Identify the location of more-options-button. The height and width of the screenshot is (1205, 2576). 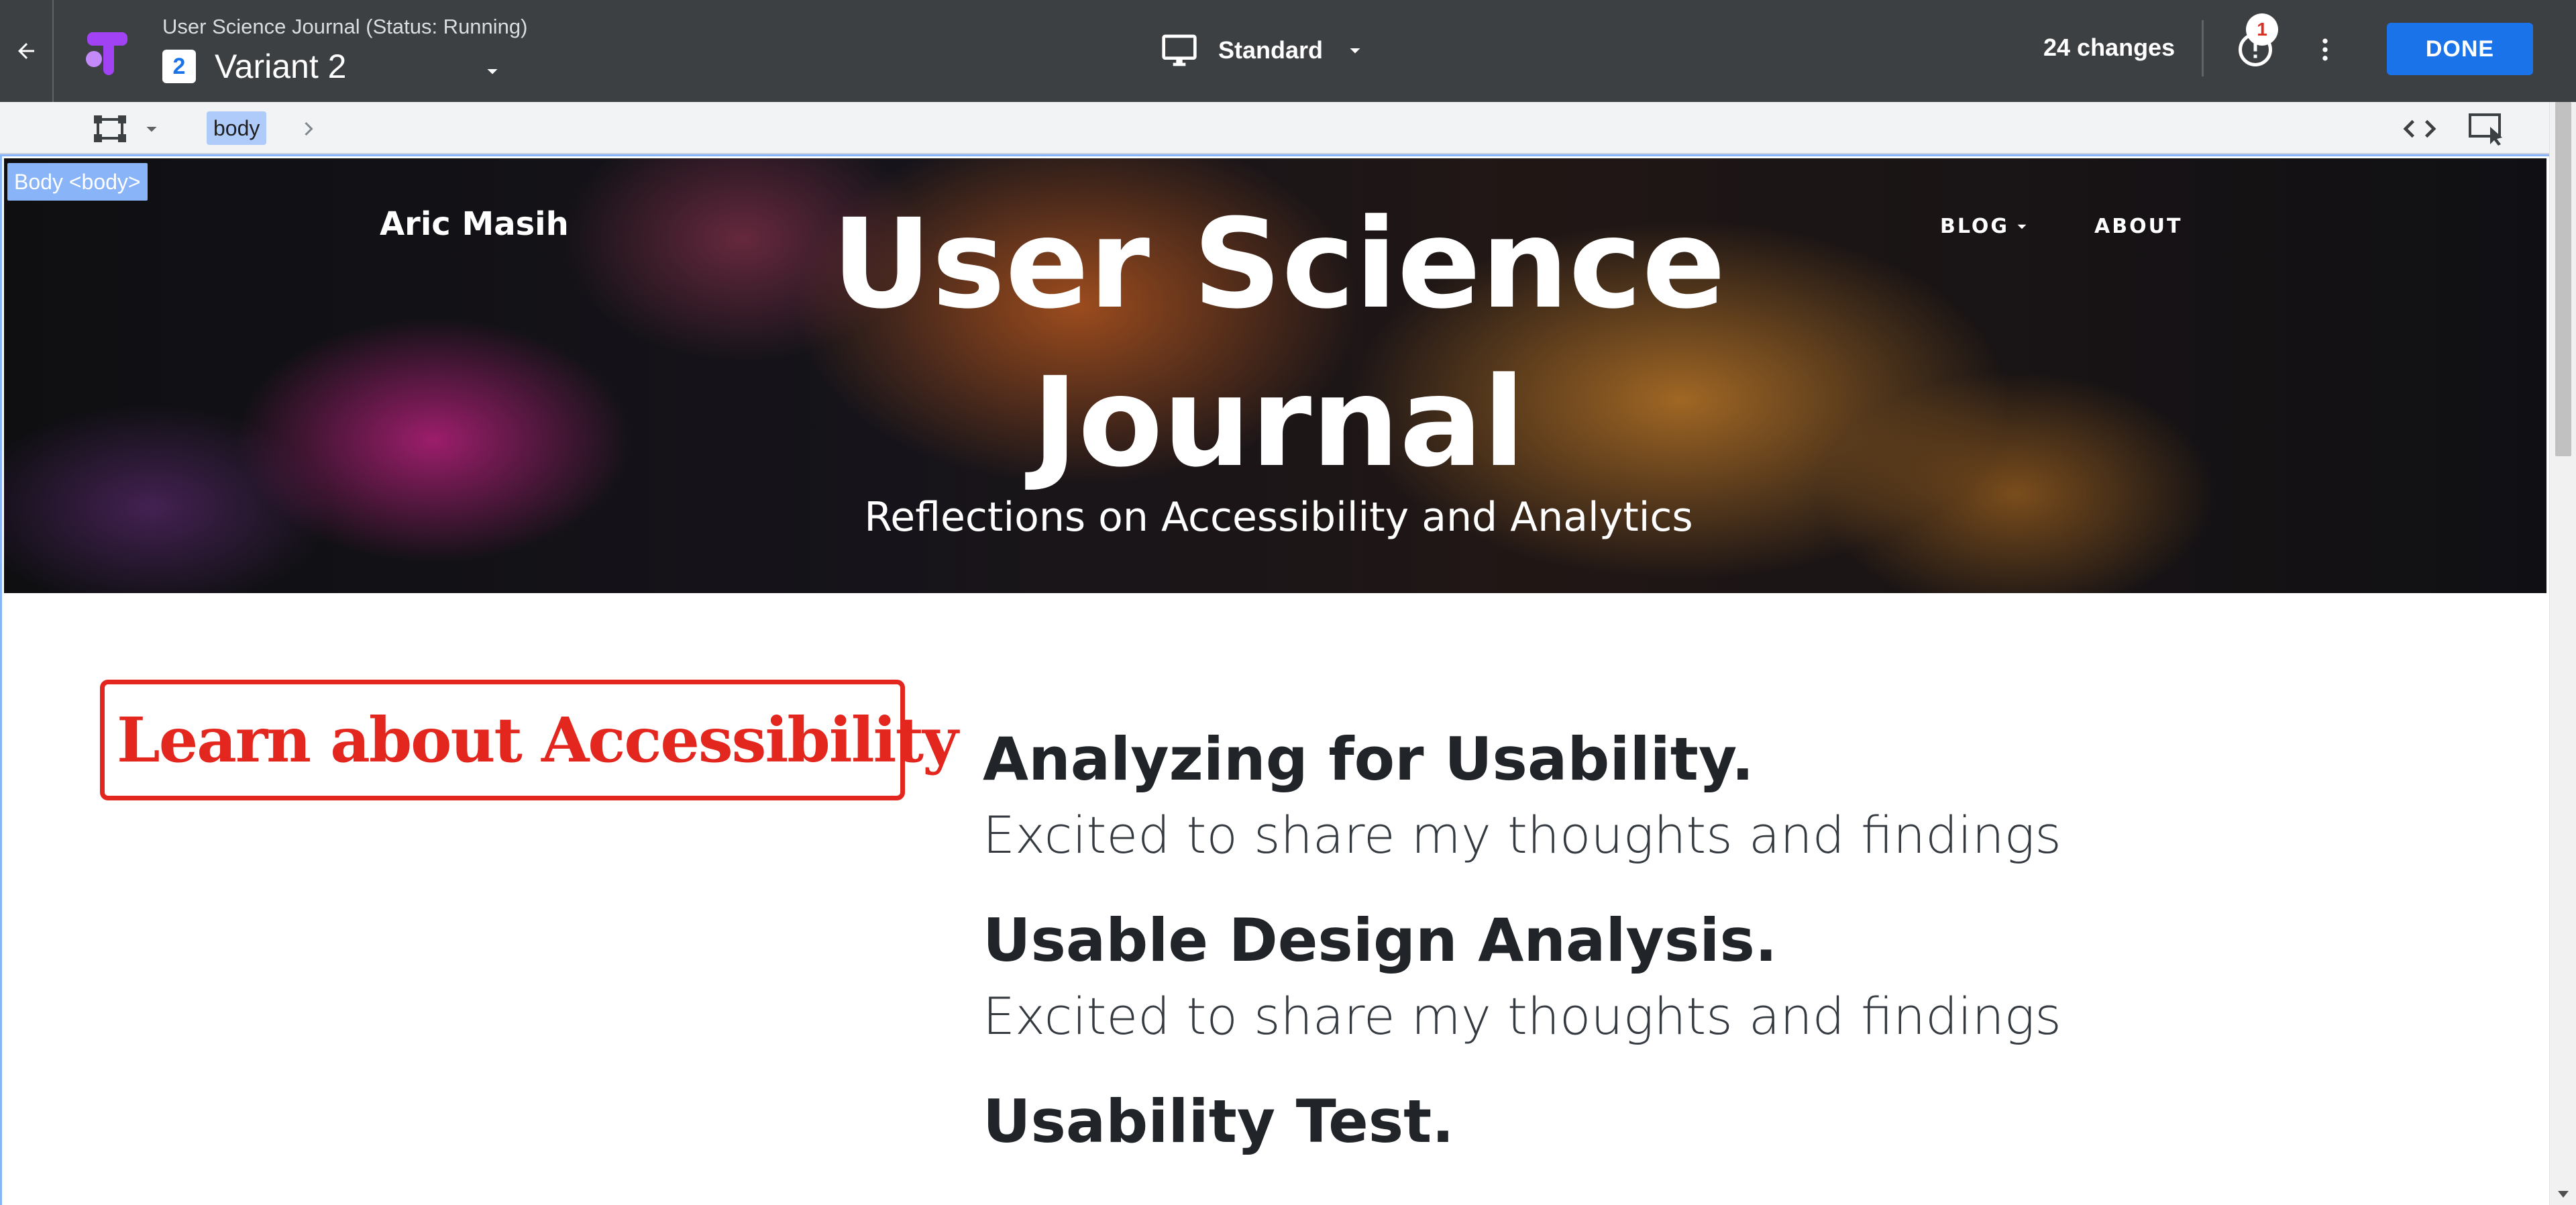
(2325, 50).